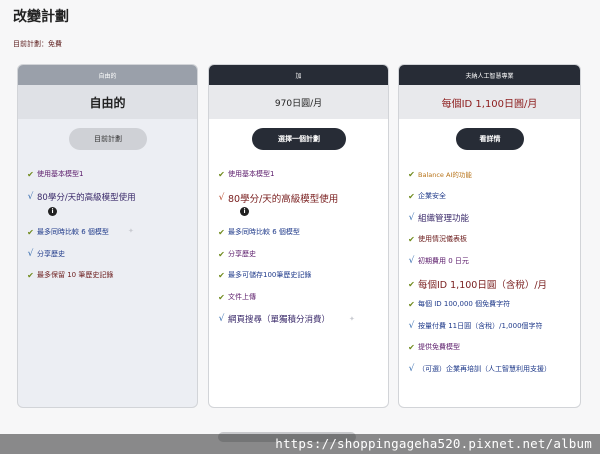 This screenshot has height=454, width=600. Describe the element at coordinates (298, 75) in the screenshot. I see `plan-header-plus: 加` at that location.